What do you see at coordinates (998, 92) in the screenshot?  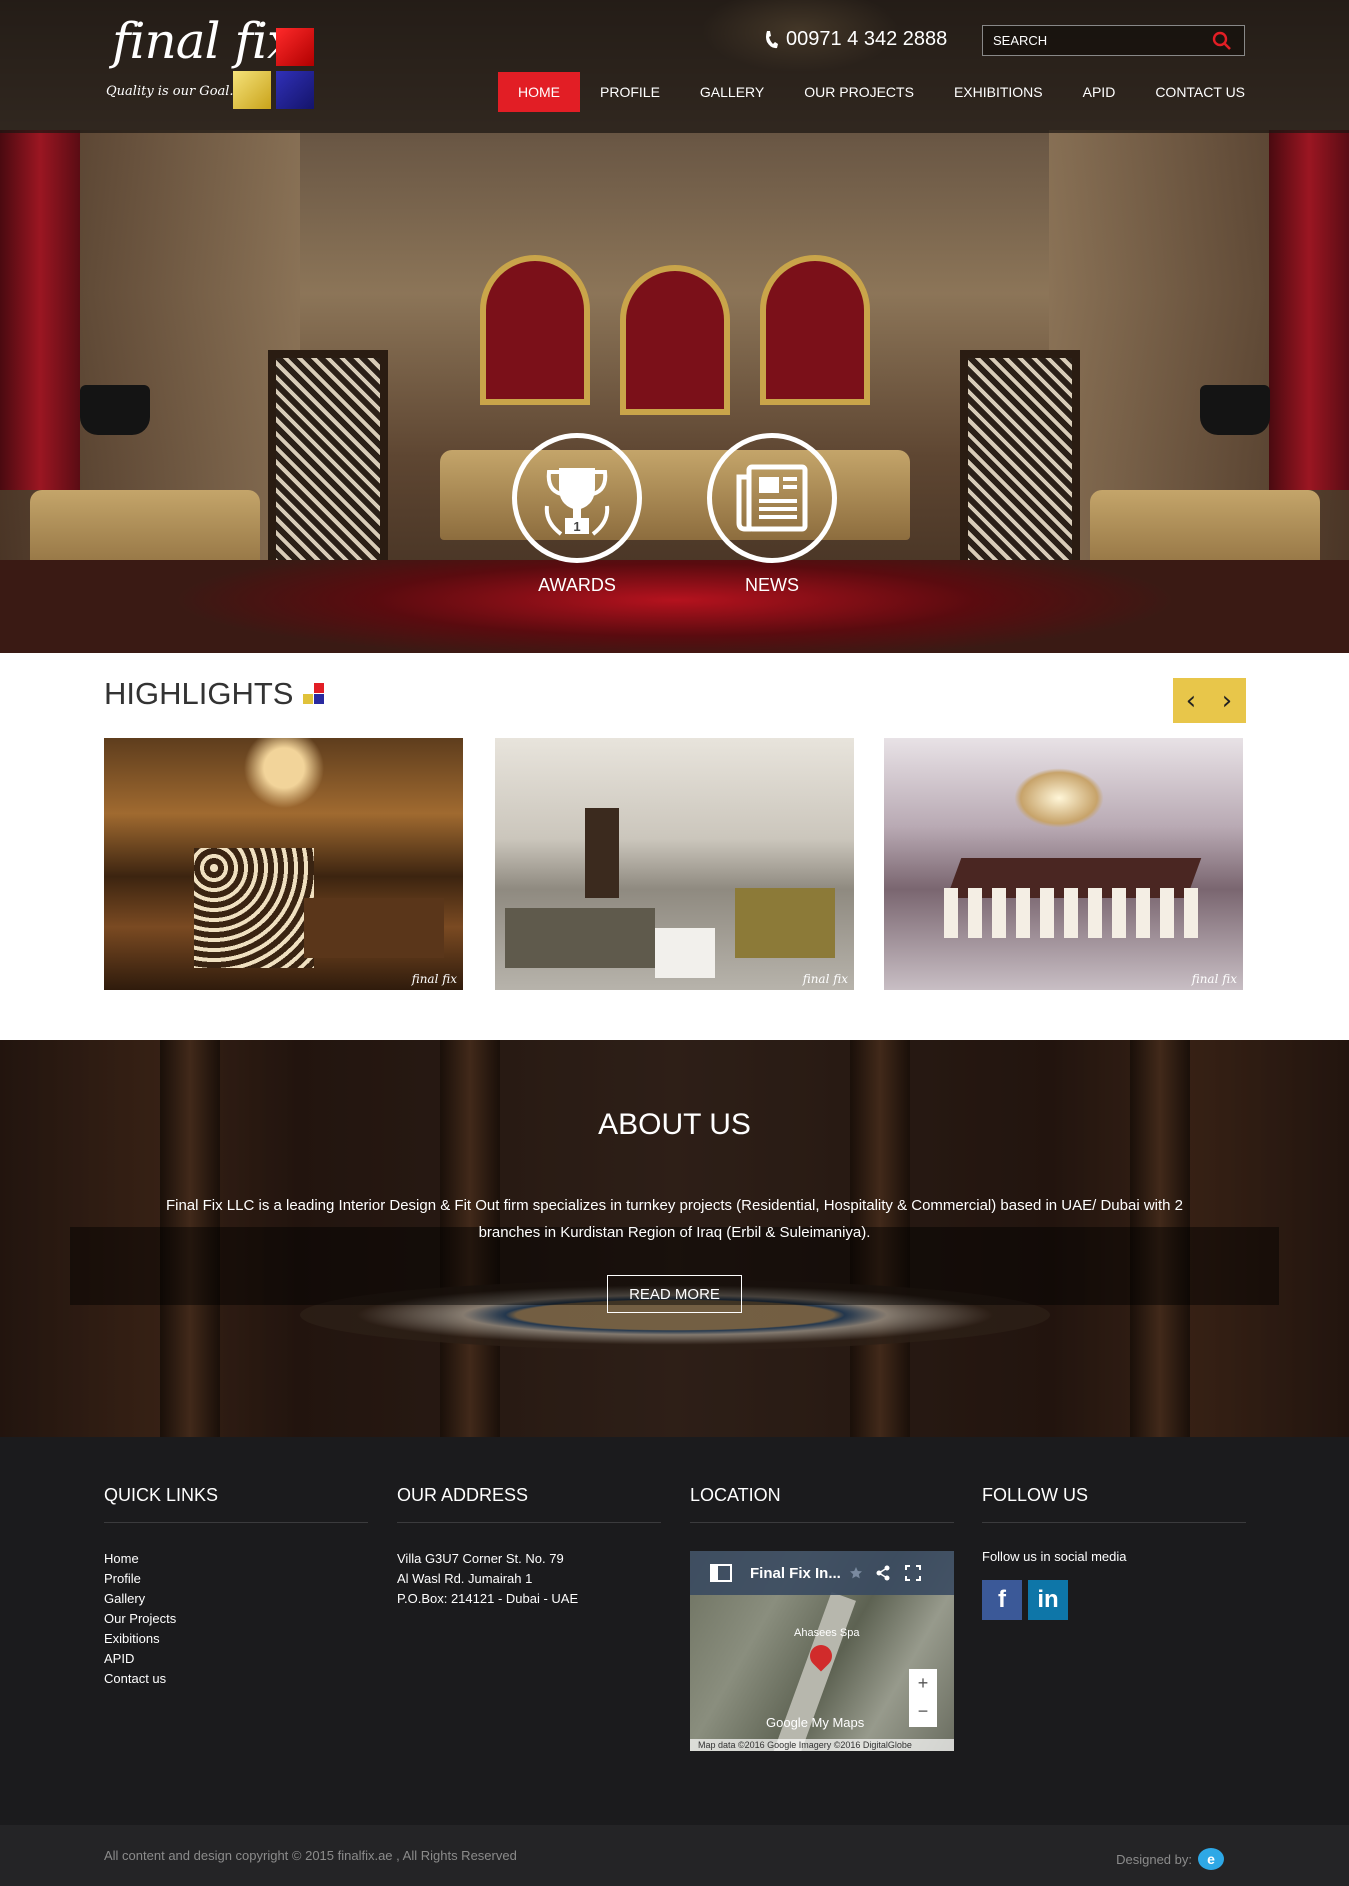 I see `nav-exhibitions: EXHIBITIONS` at bounding box center [998, 92].